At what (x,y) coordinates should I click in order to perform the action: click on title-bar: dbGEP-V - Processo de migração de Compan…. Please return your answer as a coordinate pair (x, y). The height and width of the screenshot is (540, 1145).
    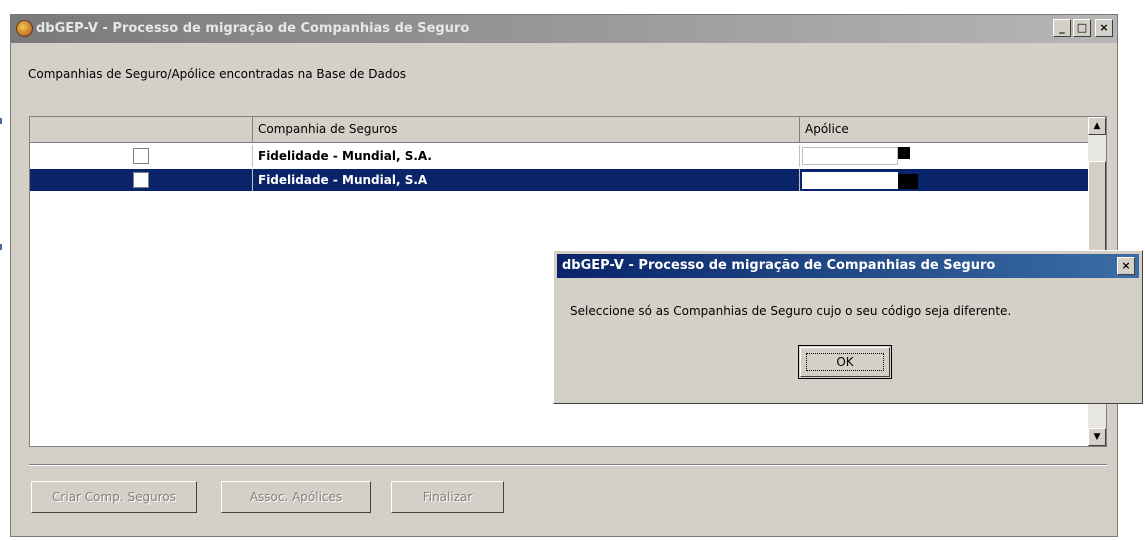
    Looking at the image, I should click on (564, 29).